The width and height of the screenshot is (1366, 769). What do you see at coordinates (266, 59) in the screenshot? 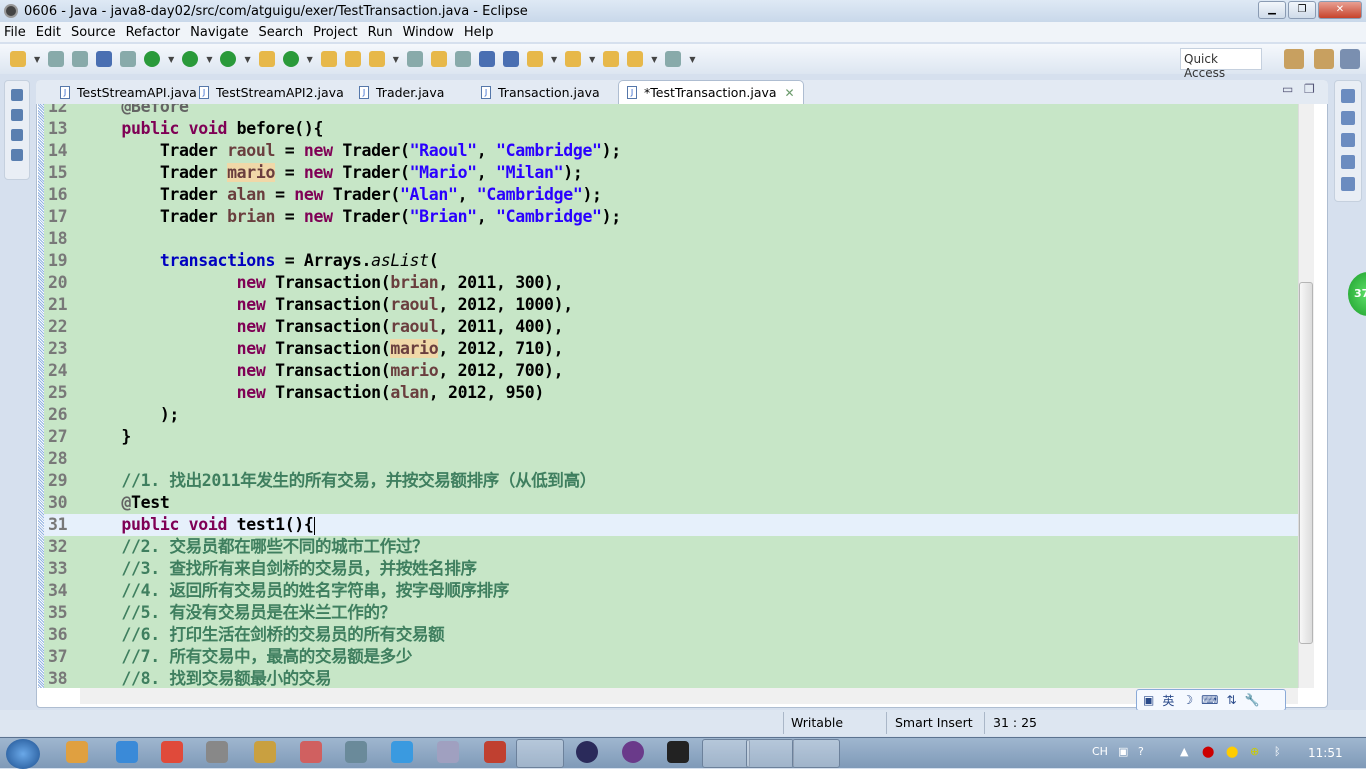
I see `new-package-icon` at bounding box center [266, 59].